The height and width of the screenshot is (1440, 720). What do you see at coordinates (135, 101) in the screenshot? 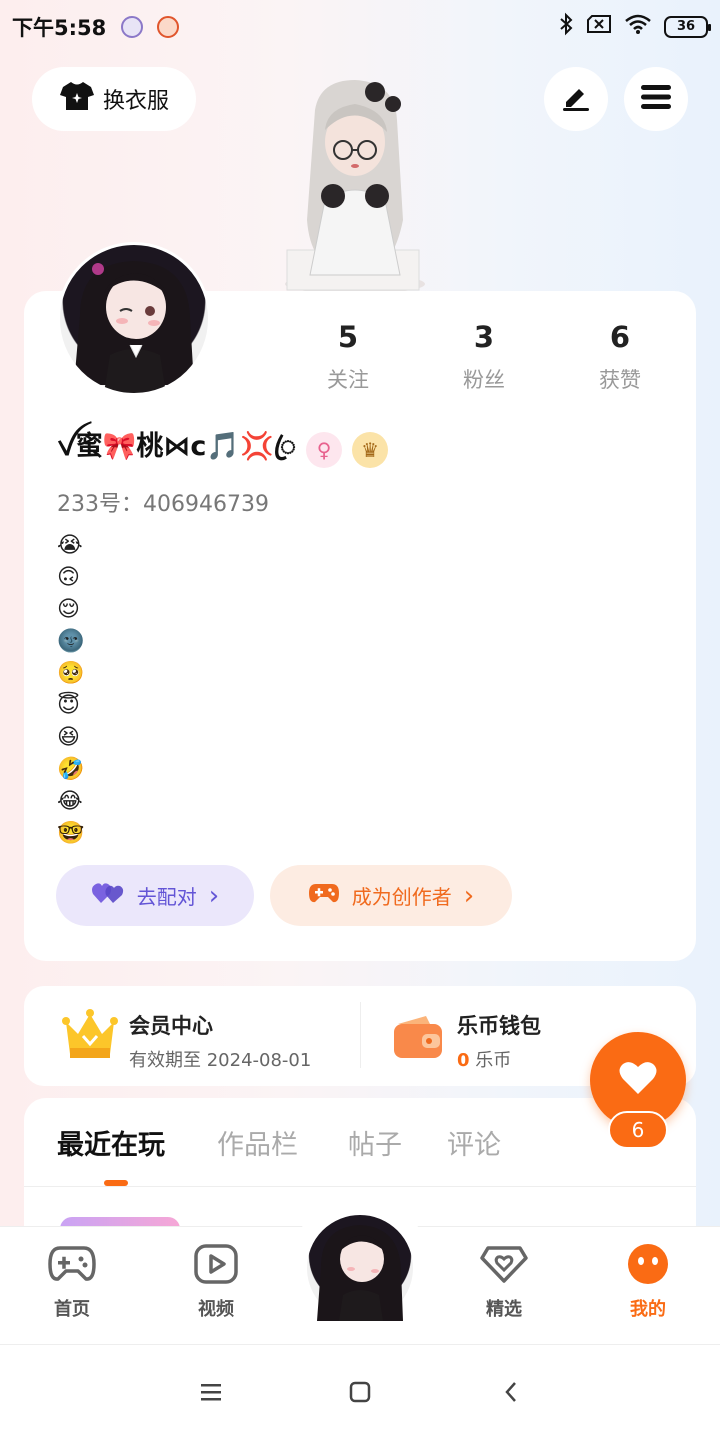
I see `change-outfit-label: 换衣服` at bounding box center [135, 101].